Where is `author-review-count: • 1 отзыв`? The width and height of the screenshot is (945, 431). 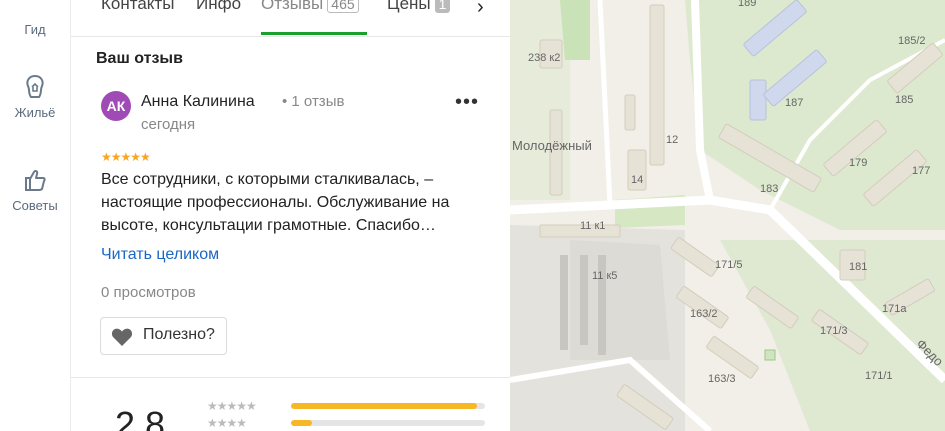
author-review-count: • 1 отзыв is located at coordinates (313, 101).